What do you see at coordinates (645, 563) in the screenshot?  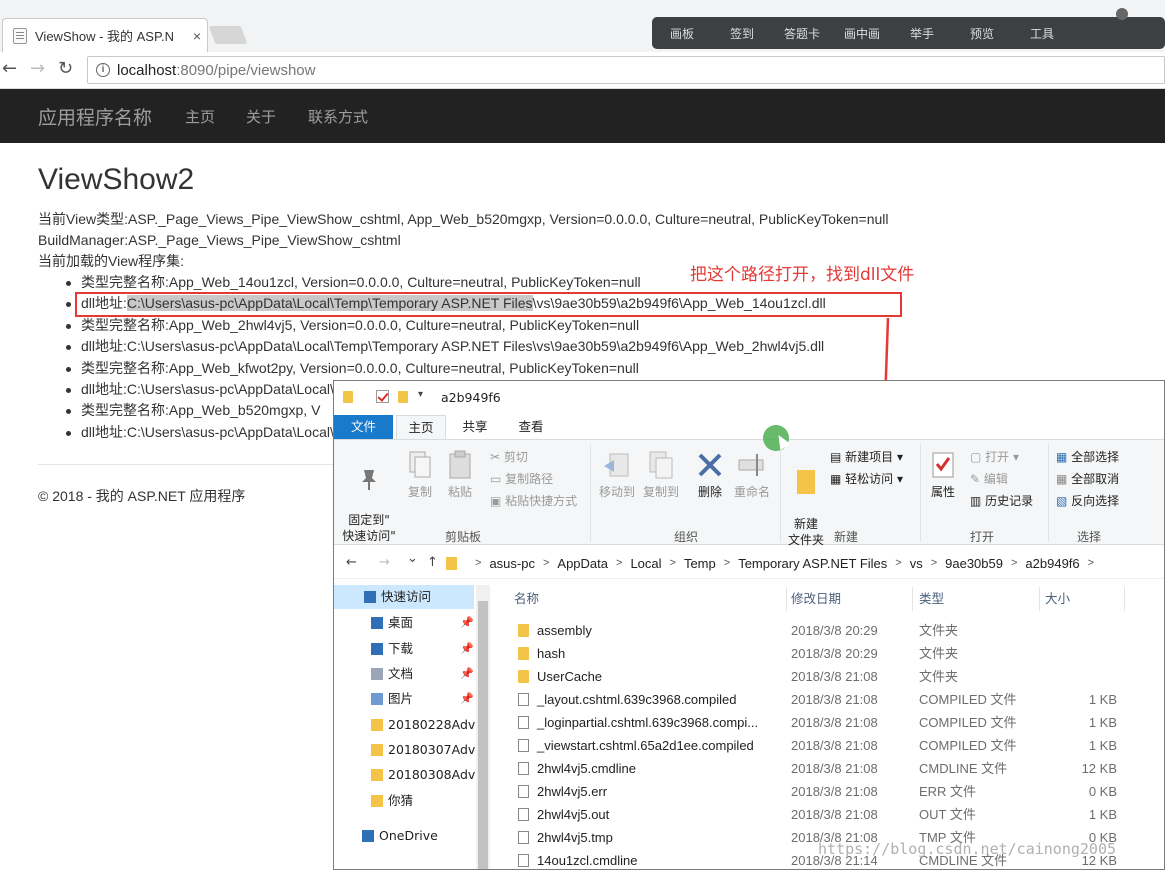 I see `breadcrumb-item: Local` at bounding box center [645, 563].